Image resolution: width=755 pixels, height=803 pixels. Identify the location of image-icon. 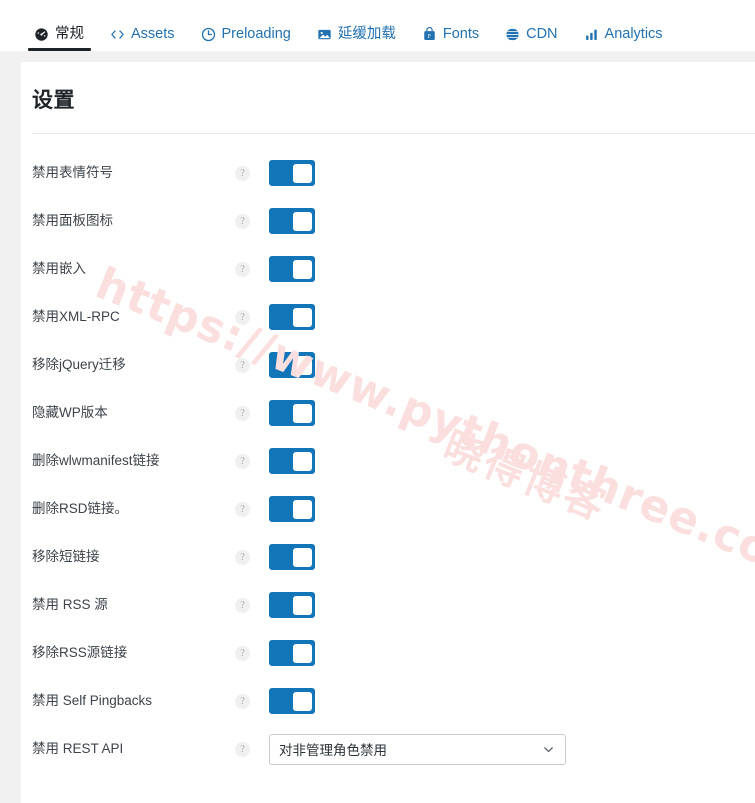
(324, 34).